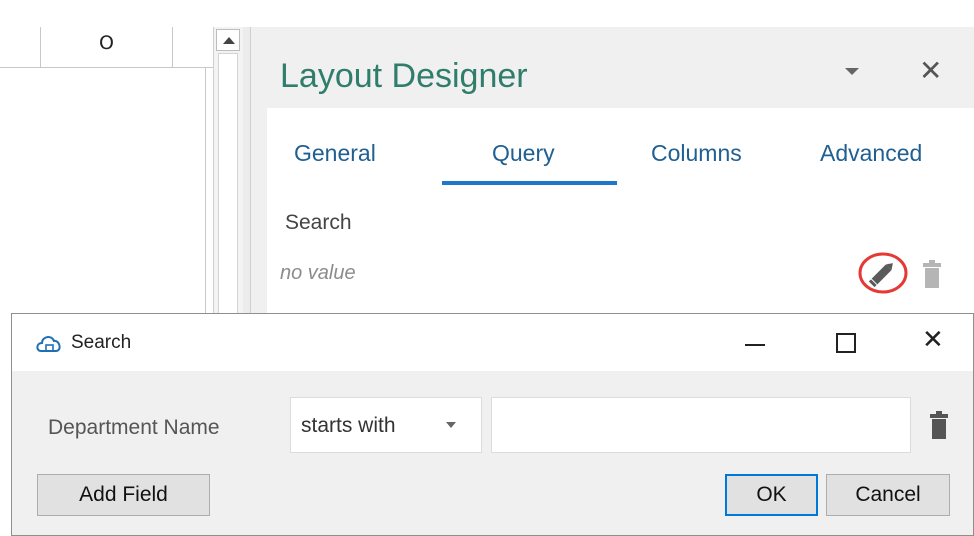  What do you see at coordinates (846, 343) in the screenshot?
I see `maximize-button` at bounding box center [846, 343].